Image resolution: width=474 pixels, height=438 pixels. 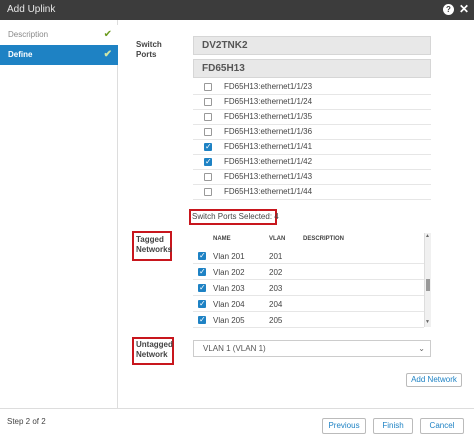 What do you see at coordinates (312, 45) in the screenshot?
I see `switch-header-dv2tnk2: DV2TNK2` at bounding box center [312, 45].